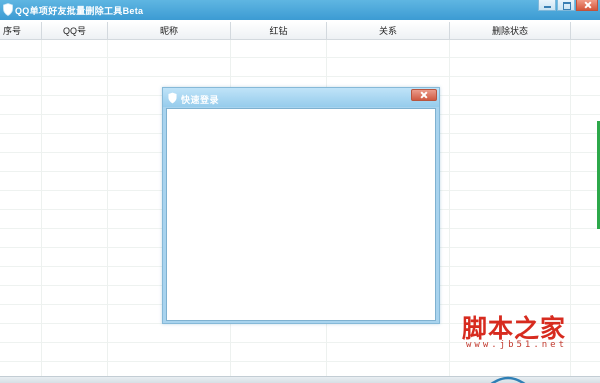 The height and width of the screenshot is (383, 600). I want to click on column-header-nickname: 昵称, so click(169, 31).